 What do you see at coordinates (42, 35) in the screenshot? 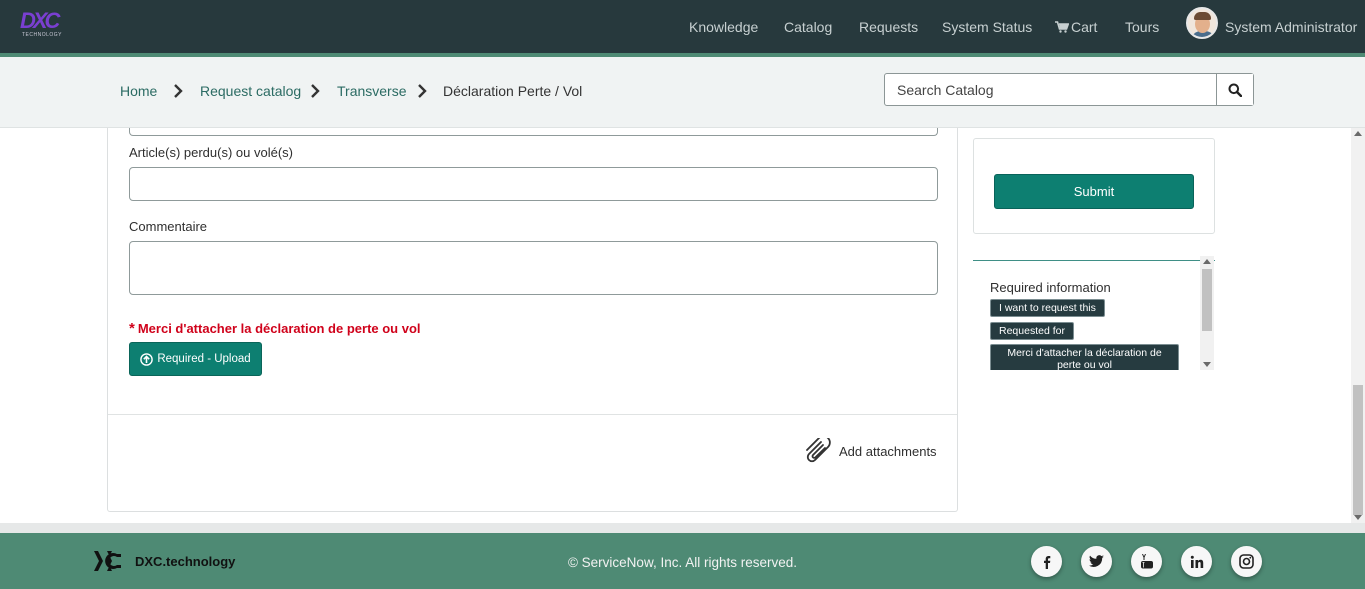
I see `logo-subtext: TECHNOLOGY` at bounding box center [42, 35].